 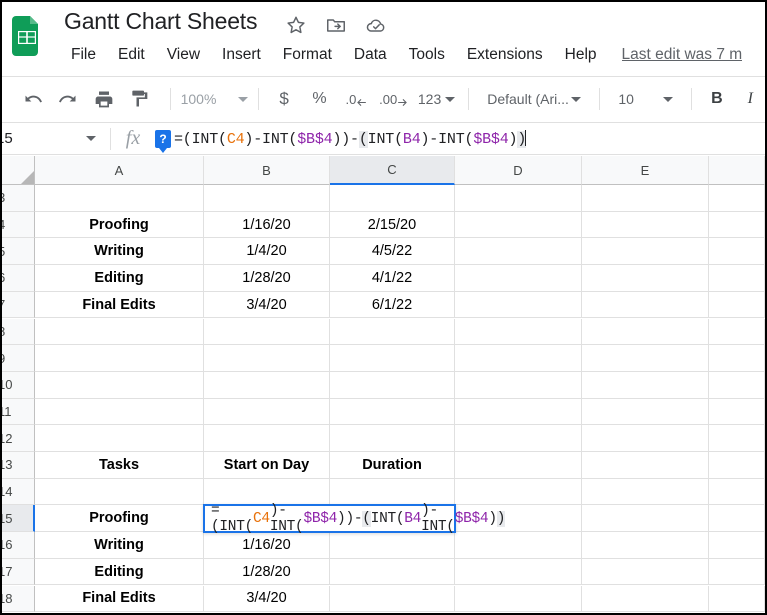 I want to click on menu-edit: Edit, so click(x=131, y=55).